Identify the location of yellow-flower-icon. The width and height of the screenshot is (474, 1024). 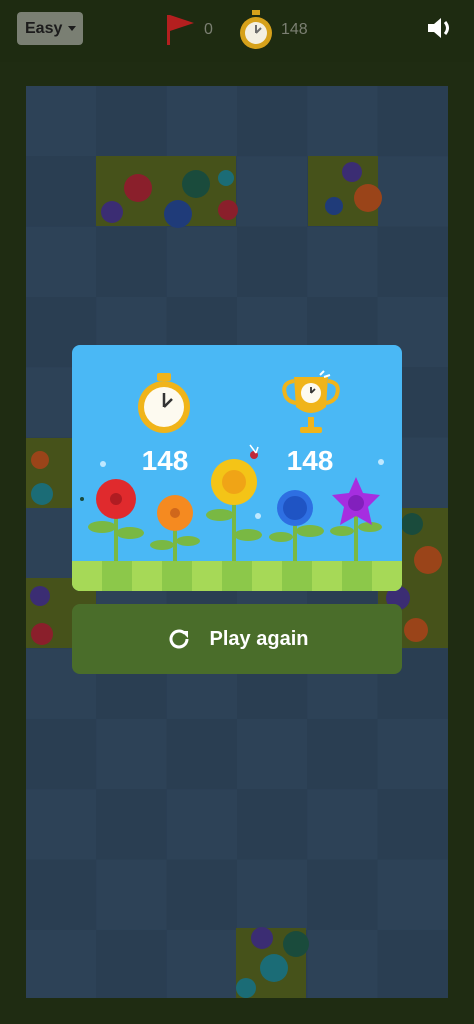
(234, 482).